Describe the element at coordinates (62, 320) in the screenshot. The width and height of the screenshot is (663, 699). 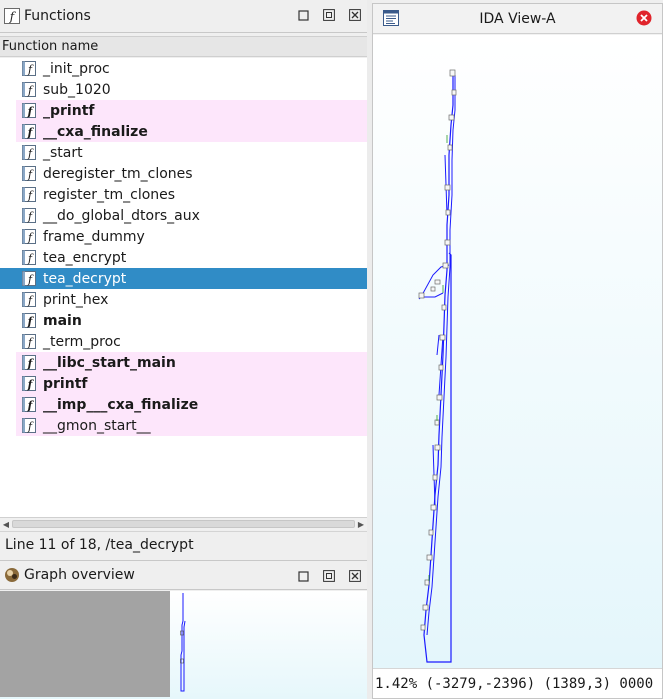
I see `function-name: main` at that location.